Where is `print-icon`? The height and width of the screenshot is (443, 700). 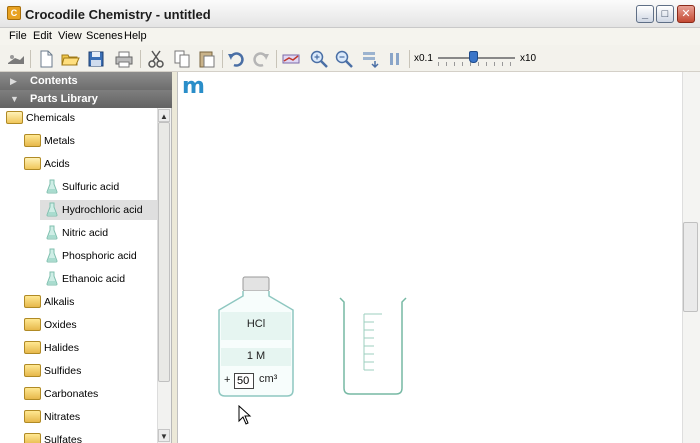
print-icon is located at coordinates (124, 59).